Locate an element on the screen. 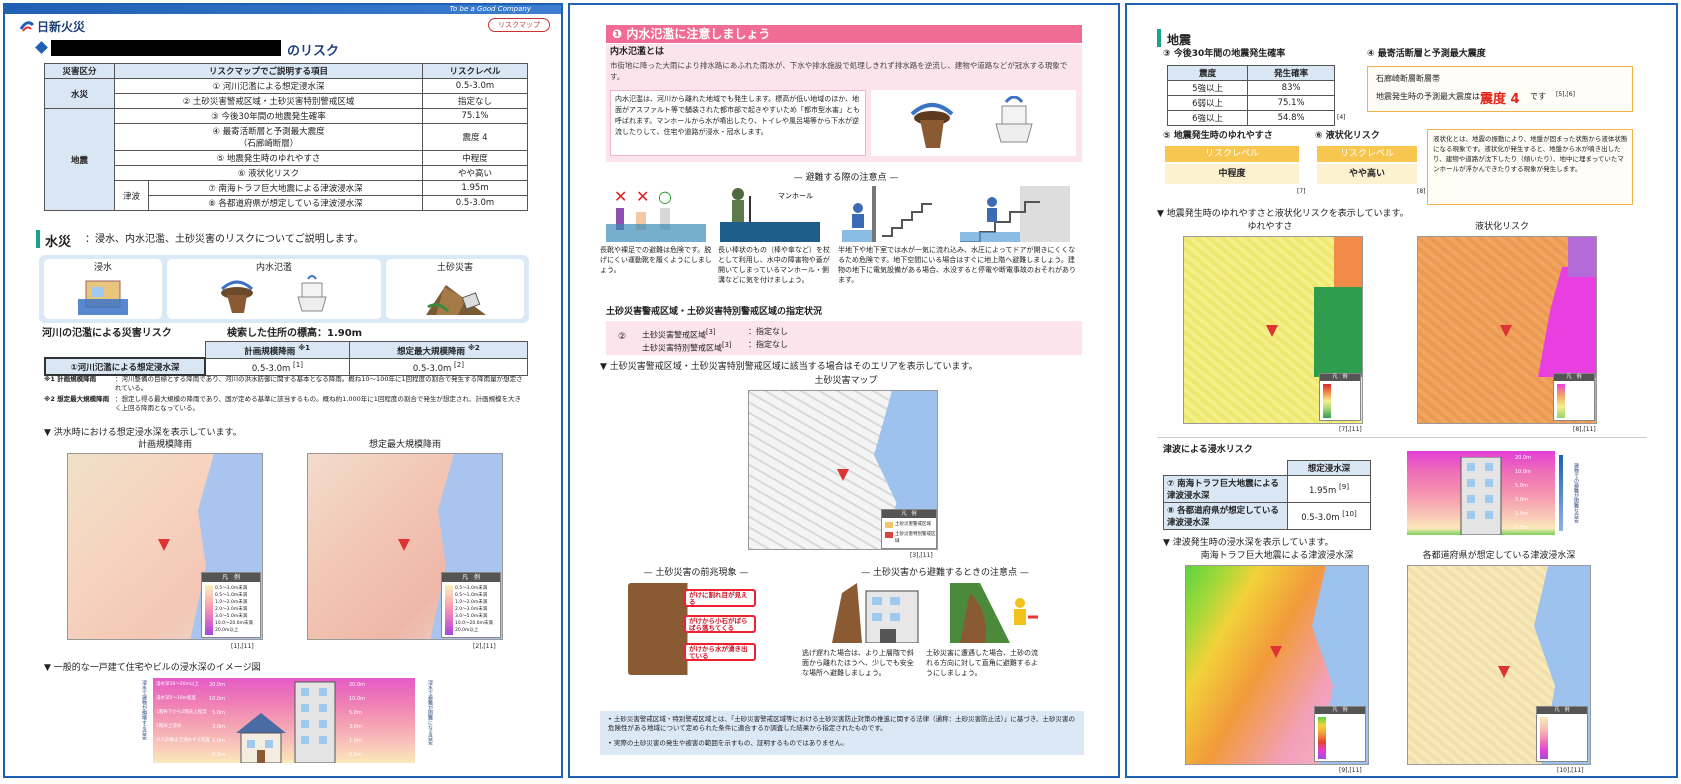 This screenshot has width=1681, height=784. level-3: 75.1% is located at coordinates (475, 116).